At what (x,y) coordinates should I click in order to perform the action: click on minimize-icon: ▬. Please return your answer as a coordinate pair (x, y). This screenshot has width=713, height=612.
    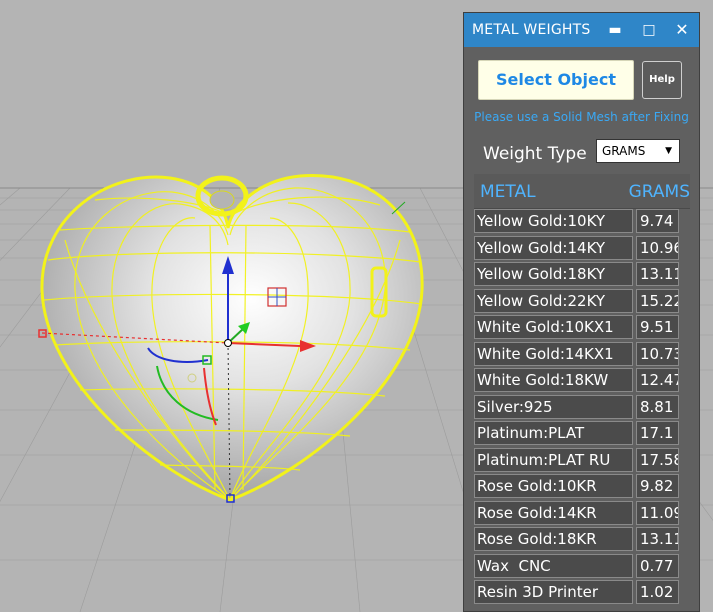
    Looking at the image, I should click on (615, 30).